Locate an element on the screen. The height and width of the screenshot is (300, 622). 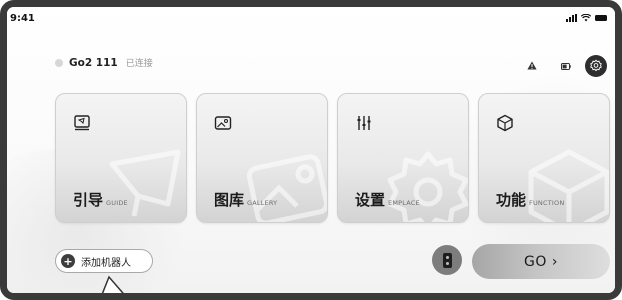
speaker-icon is located at coordinates (447, 260).